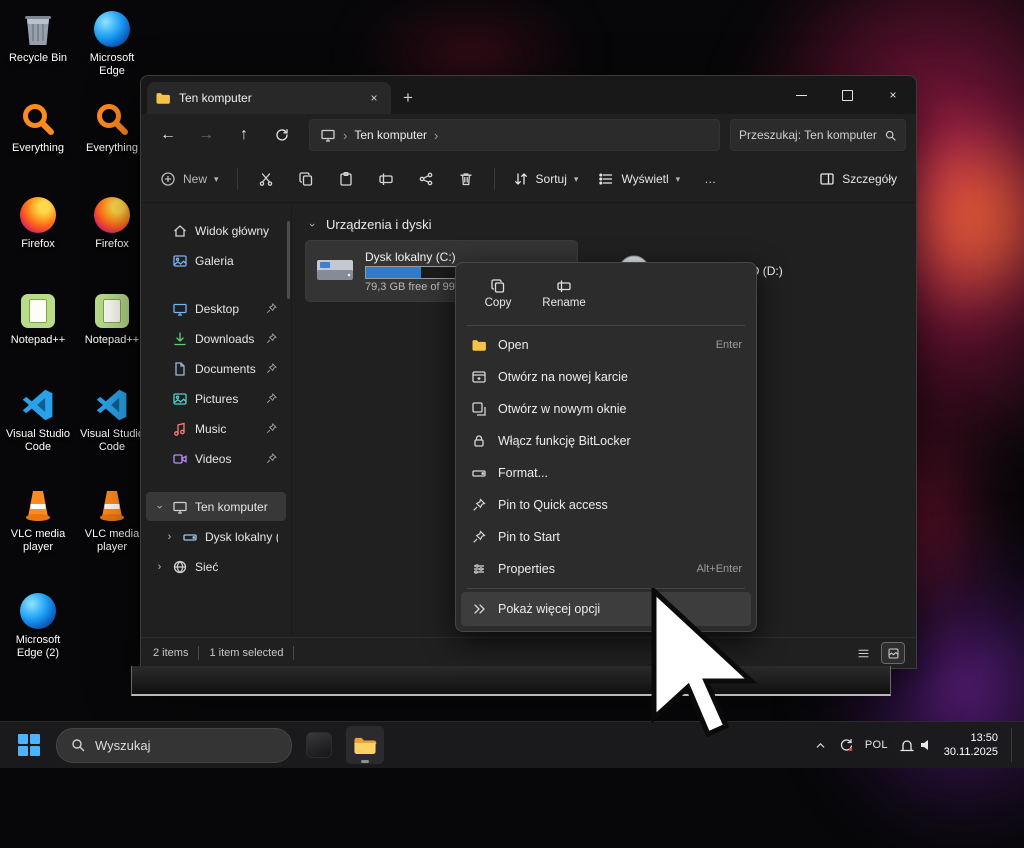 Image resolution: width=1024 pixels, height=848 pixels. I want to click on breadcrumb: Ten komputer, so click(390, 135).